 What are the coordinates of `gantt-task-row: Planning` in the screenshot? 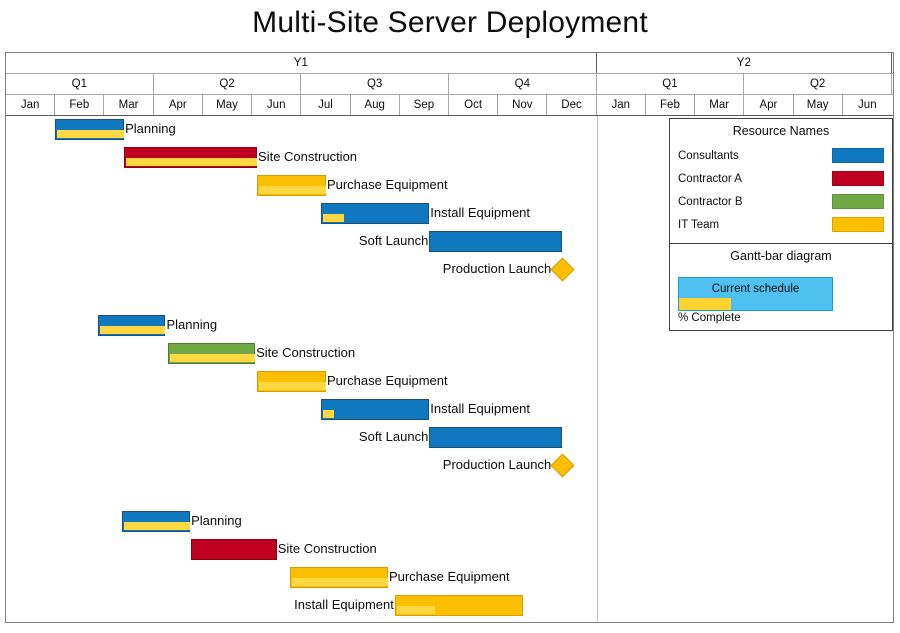 It's located at (449, 522).